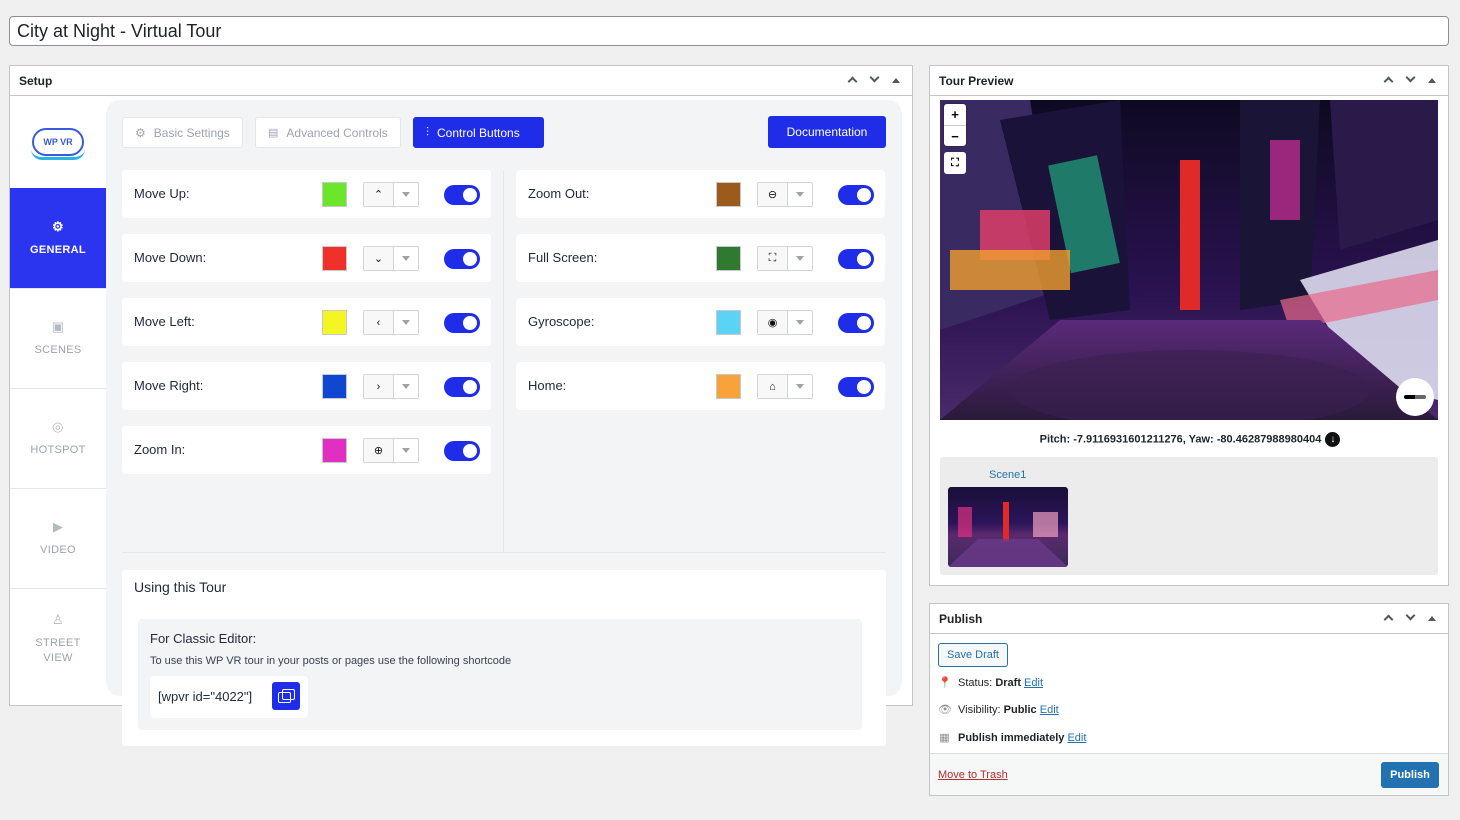  What do you see at coordinates (1012, 738) in the screenshot?
I see `schedule-row: ▦ Publish immediately Edit` at bounding box center [1012, 738].